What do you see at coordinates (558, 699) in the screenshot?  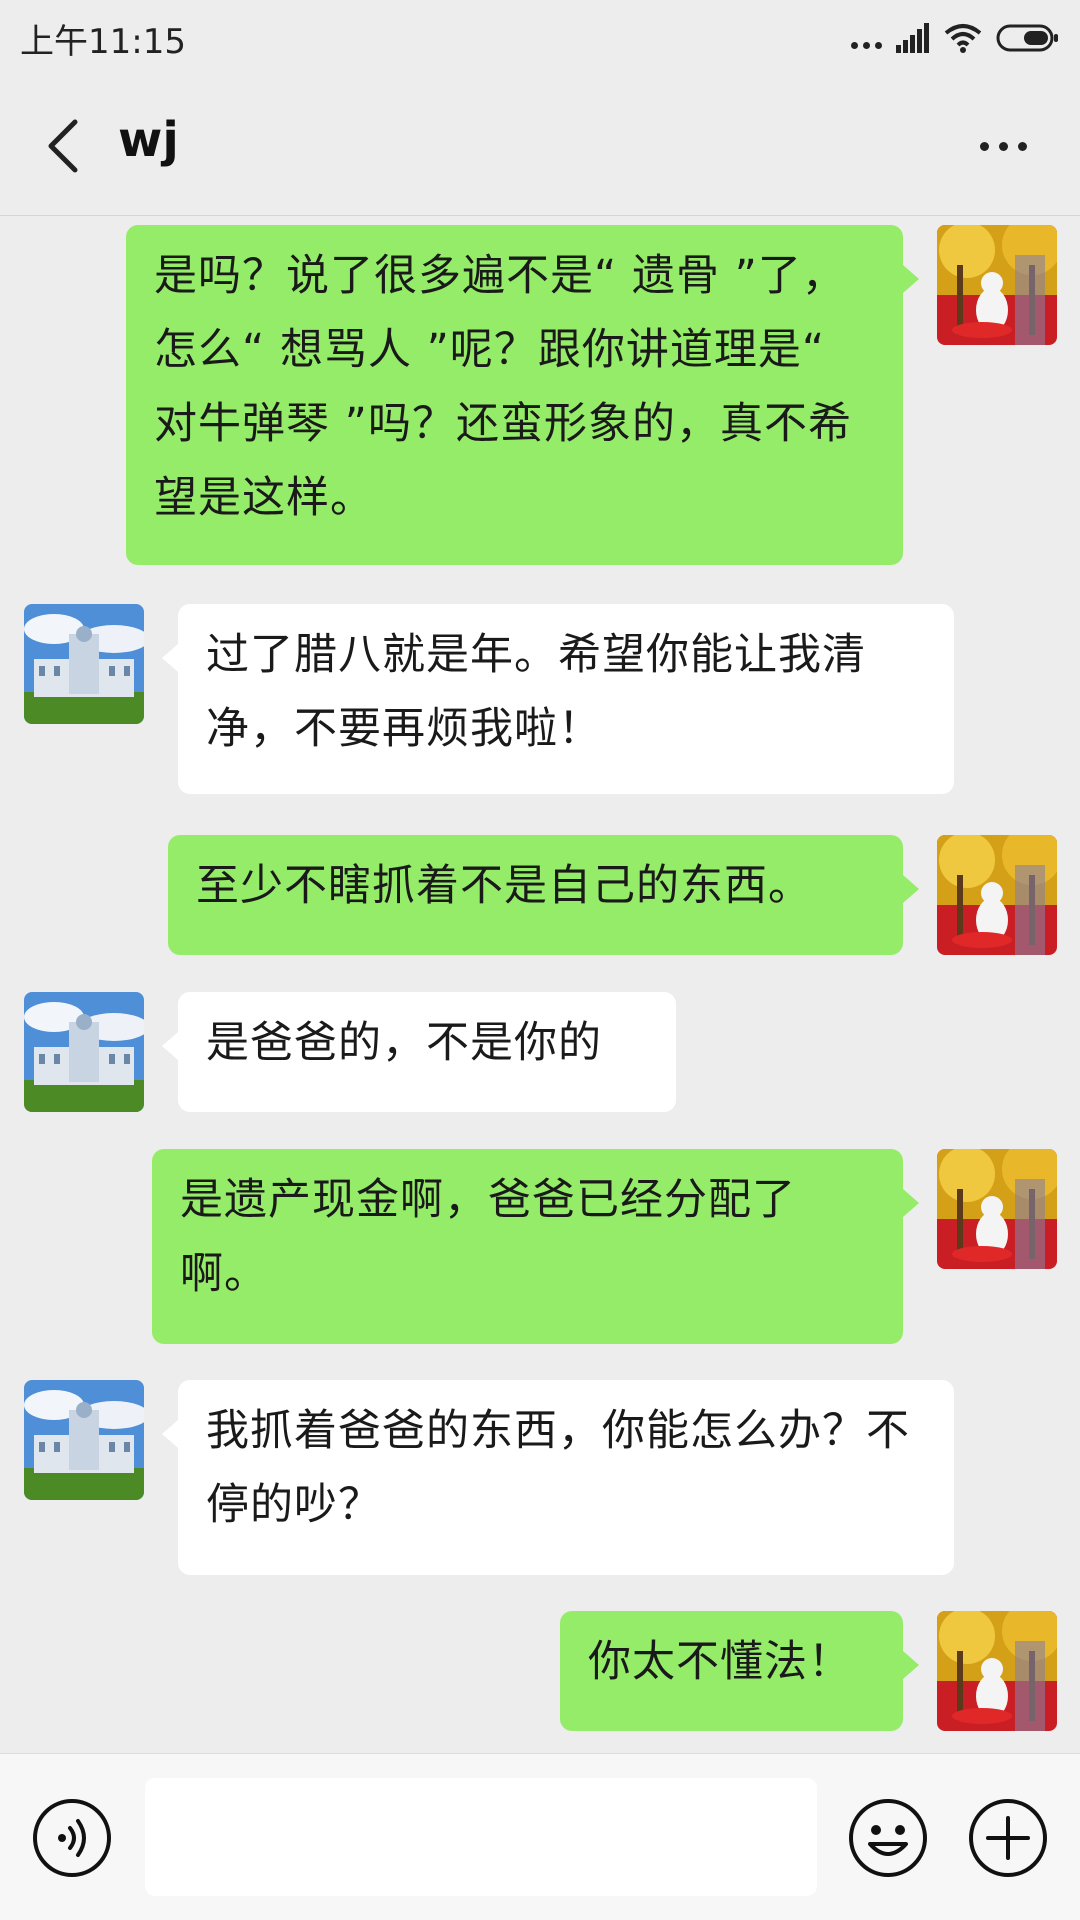 I see `message-bubble: 过了腊八就是年。希望你能让我清净，不要再烦我啦！` at bounding box center [558, 699].